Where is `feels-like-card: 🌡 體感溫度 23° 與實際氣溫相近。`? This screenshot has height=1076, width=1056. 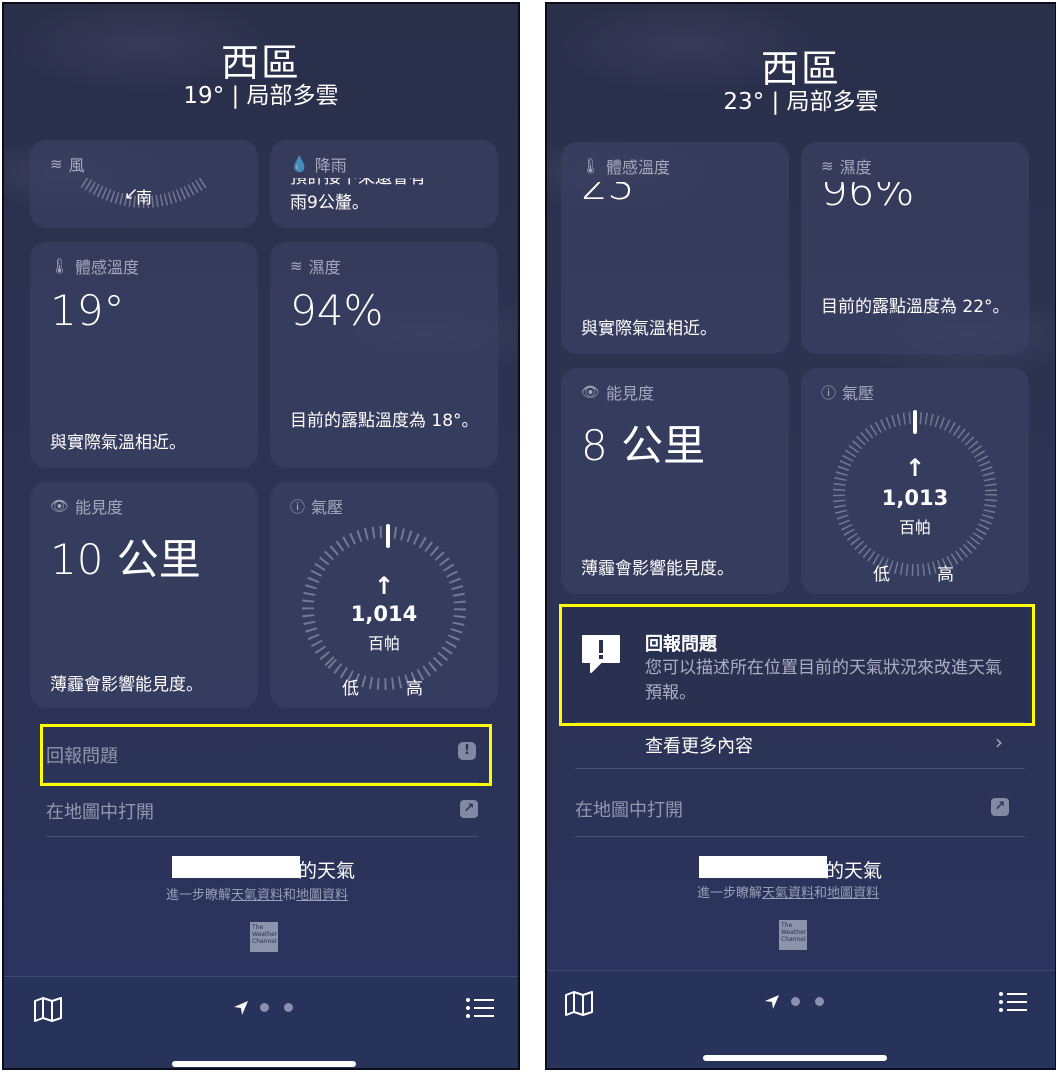
feels-like-card: 🌡 體感溫度 23° 與實際氣溫相近。 is located at coordinates (675, 248).